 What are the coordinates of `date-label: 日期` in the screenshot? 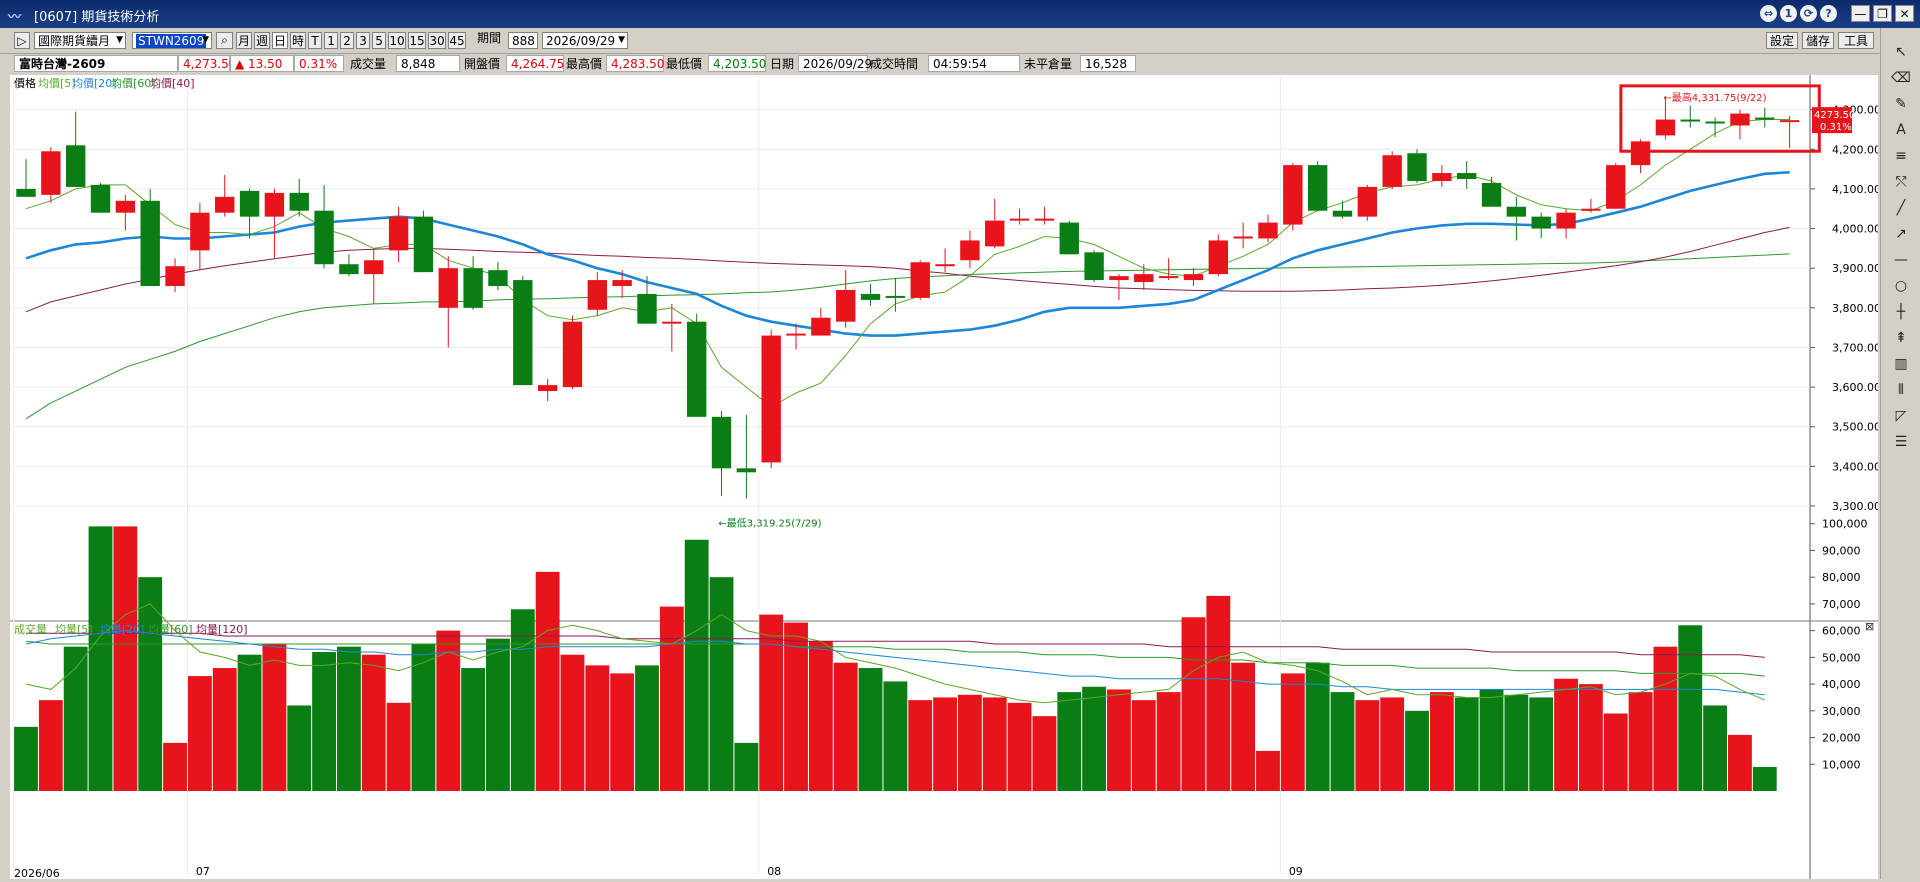 It's located at (782, 64).